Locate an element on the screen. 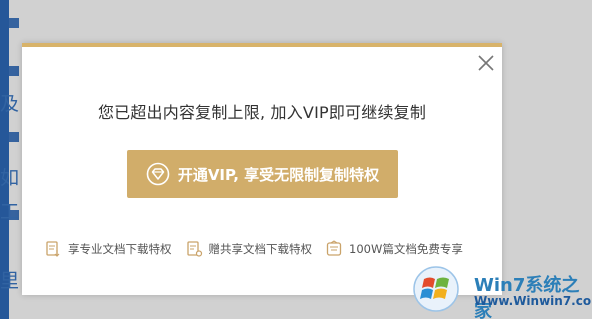  feature-list: 享专业文档下载特权 赠共享文档下载特权 100W篇文档免费专享 is located at coordinates (262, 249).